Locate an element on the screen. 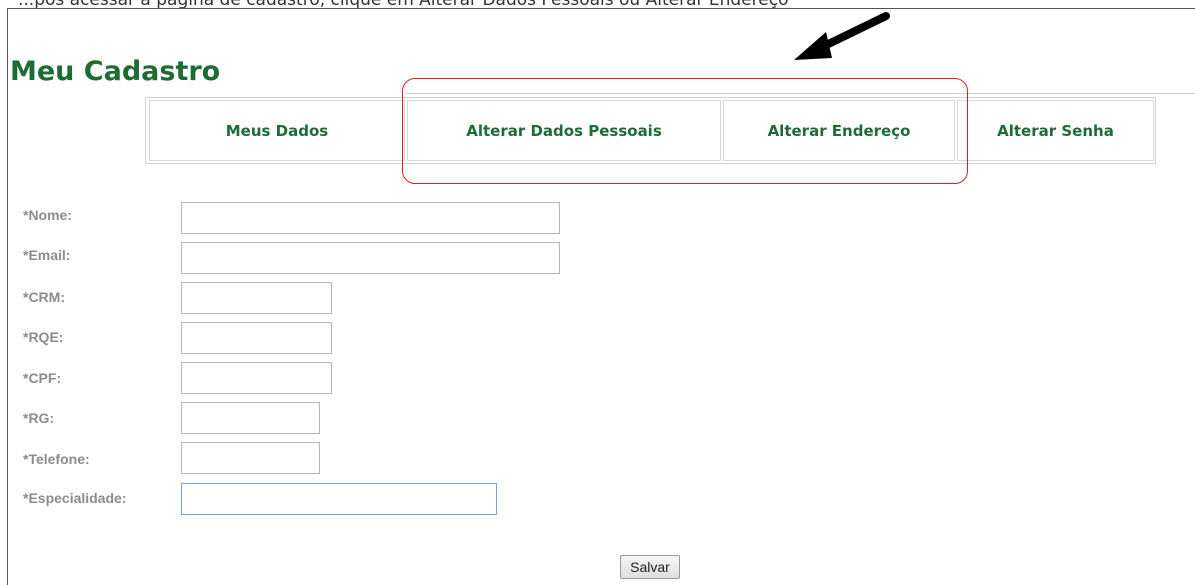  especialidade-label: *Especialidade: is located at coordinates (75, 498).